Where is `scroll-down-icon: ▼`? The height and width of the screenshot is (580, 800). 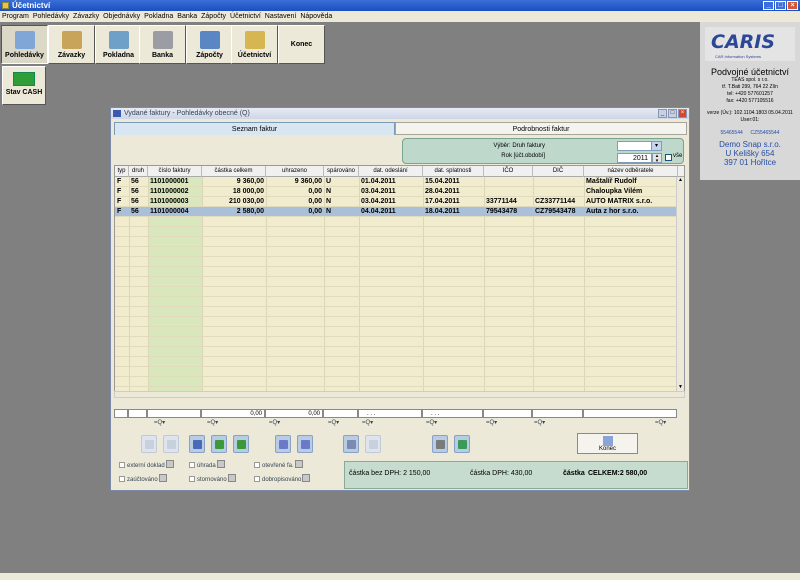 scroll-down-icon: ▼ is located at coordinates (680, 387).